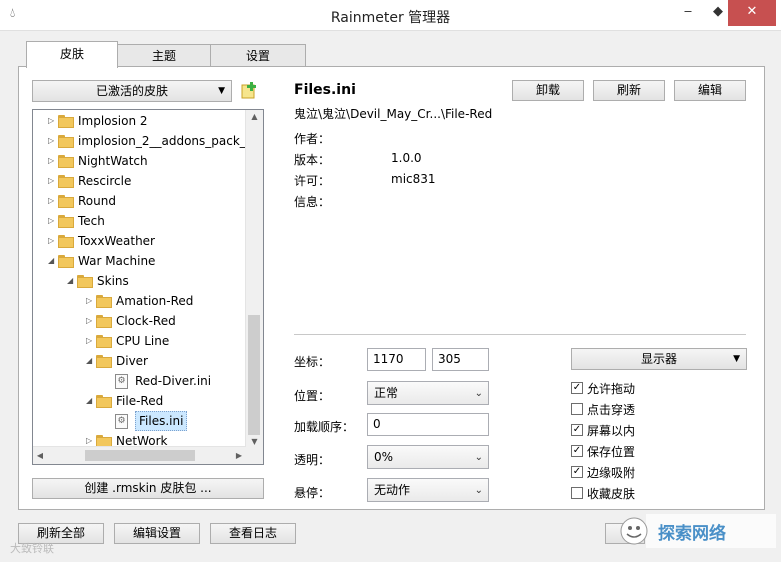  I want to click on tree-node: ▷ Round, so click(139, 201).